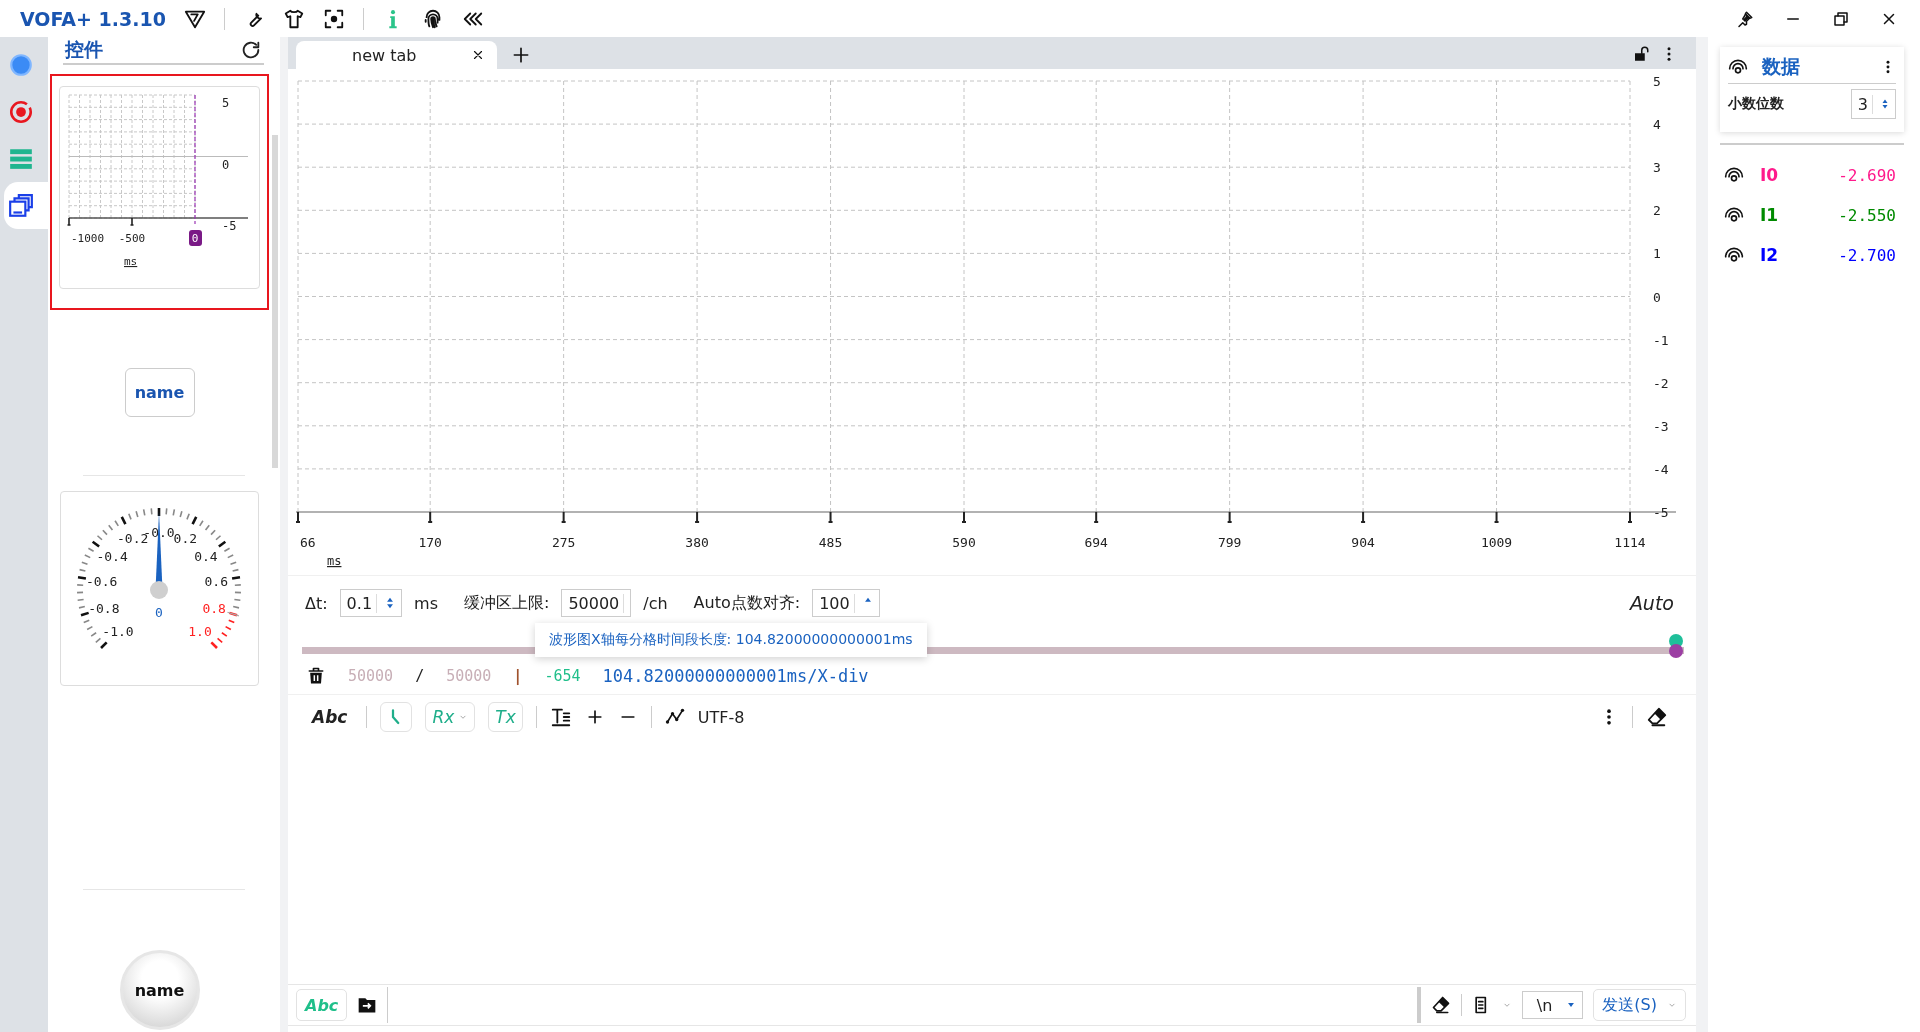 The width and height of the screenshot is (1920, 1032). I want to click on format-button: Abc, so click(330, 717).